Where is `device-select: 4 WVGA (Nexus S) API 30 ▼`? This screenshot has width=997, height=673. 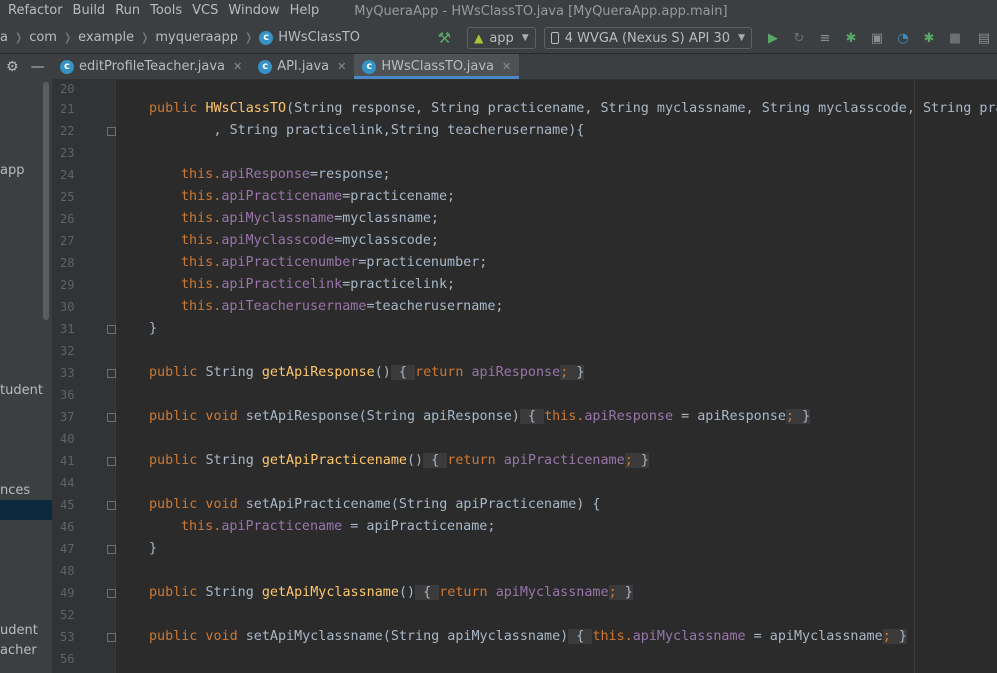
device-select: 4 WVGA (Nexus S) API 30 ▼ is located at coordinates (647, 38).